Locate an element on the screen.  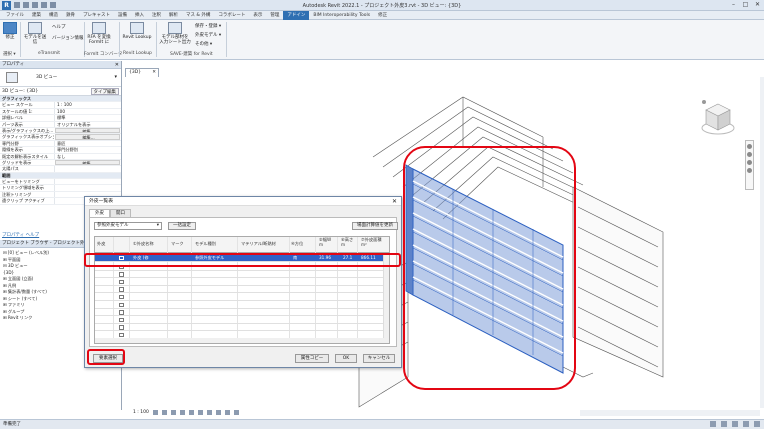
help-link: ヘルプ is located at coordinates (59, 27).